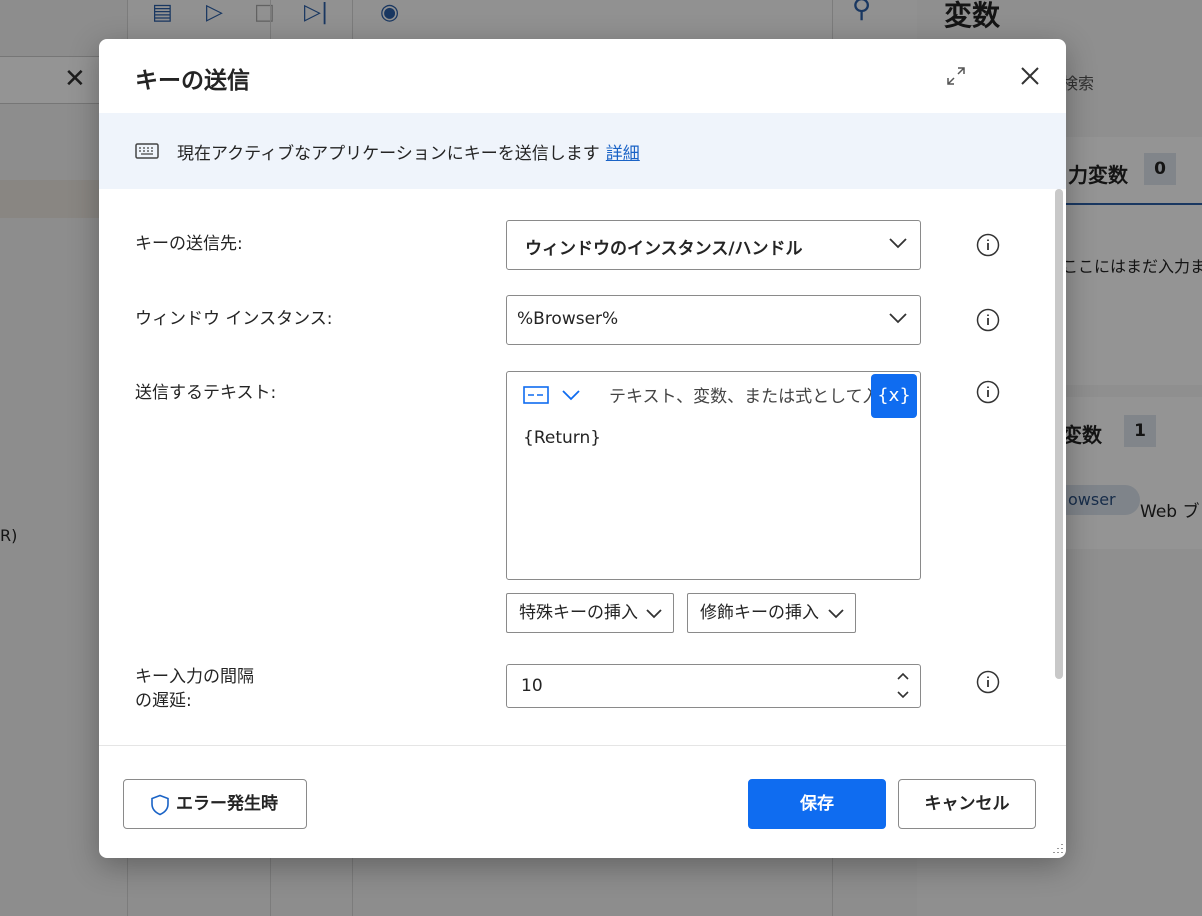 This screenshot has width=1202, height=916. Describe the element at coordinates (753, 397) in the screenshot. I see `text-input-placeholder: テキスト、変数、または式として入力` at that location.